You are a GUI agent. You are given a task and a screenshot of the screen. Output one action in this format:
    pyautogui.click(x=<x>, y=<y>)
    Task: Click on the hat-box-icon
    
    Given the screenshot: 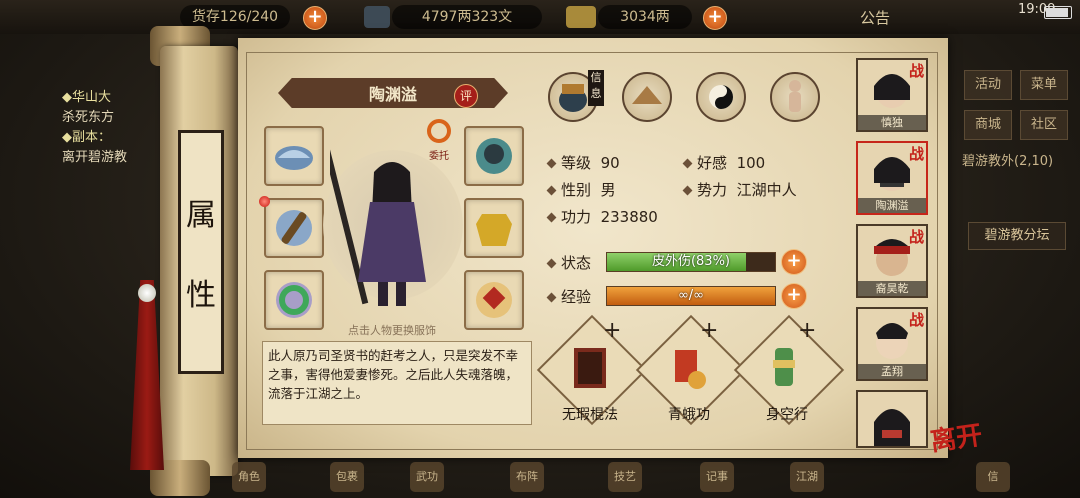 What is the action you would take?
    pyautogui.click(x=647, y=95)
    